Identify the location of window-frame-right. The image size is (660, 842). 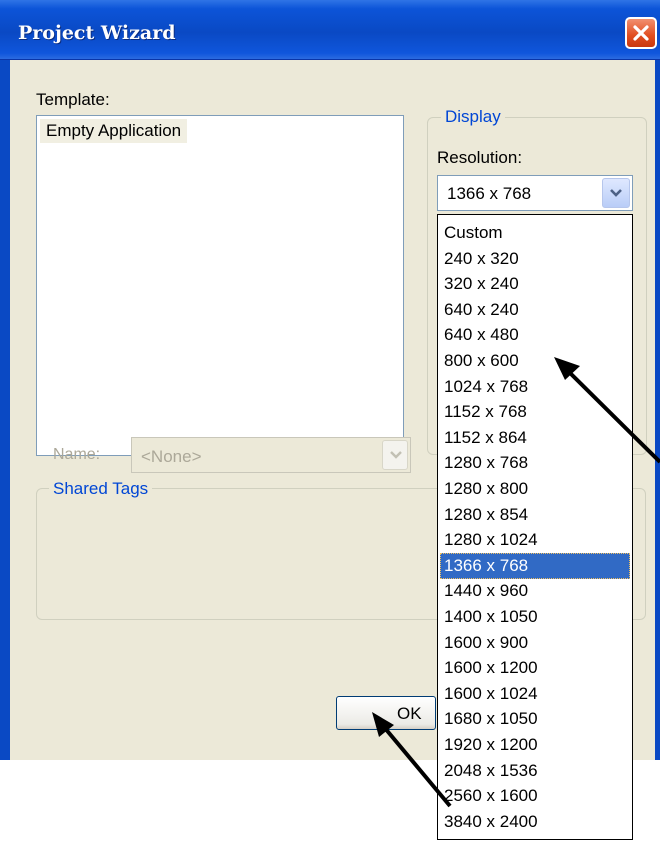
(657, 410).